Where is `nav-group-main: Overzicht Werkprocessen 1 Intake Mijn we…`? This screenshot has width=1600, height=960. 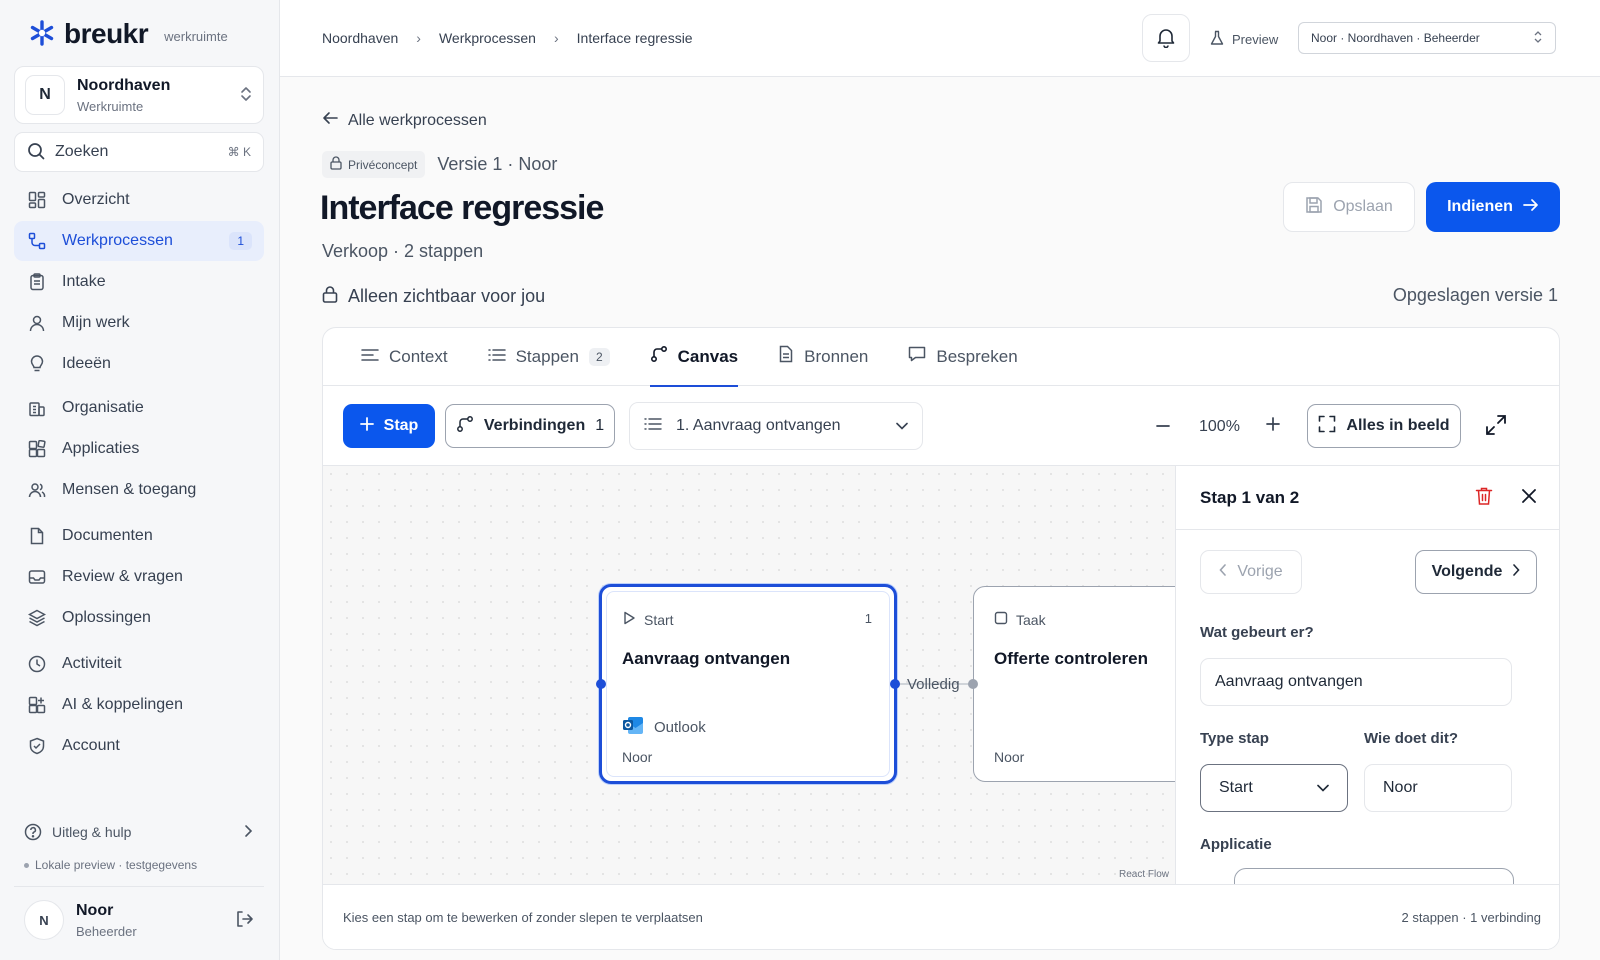 nav-group-main: Overzicht Werkprocessen 1 Intake Mijn we… is located at coordinates (139, 282).